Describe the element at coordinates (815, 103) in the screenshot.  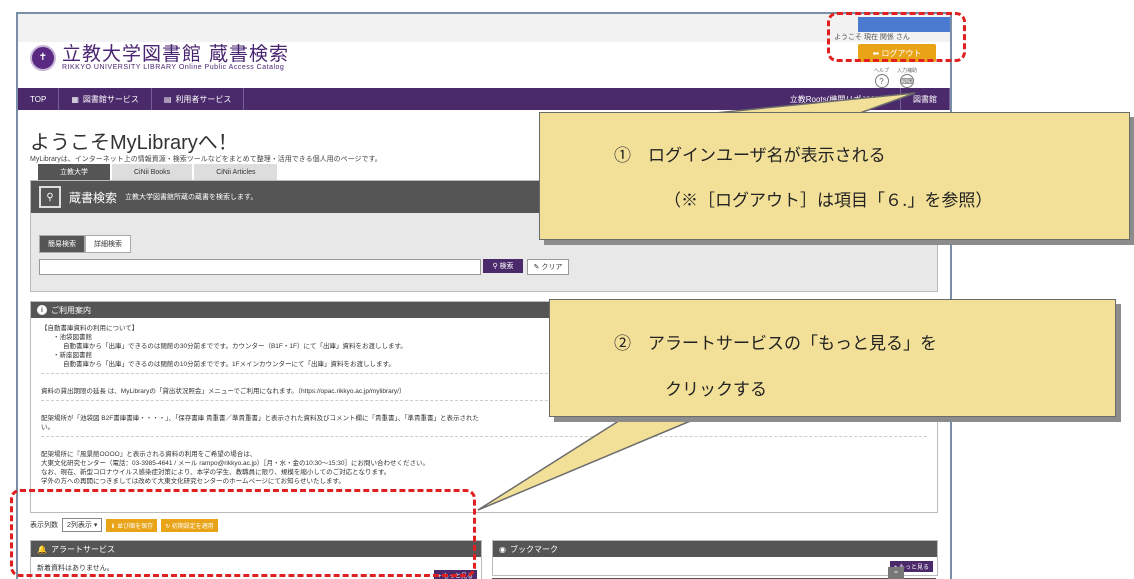
I see `callout1-pointer` at that location.